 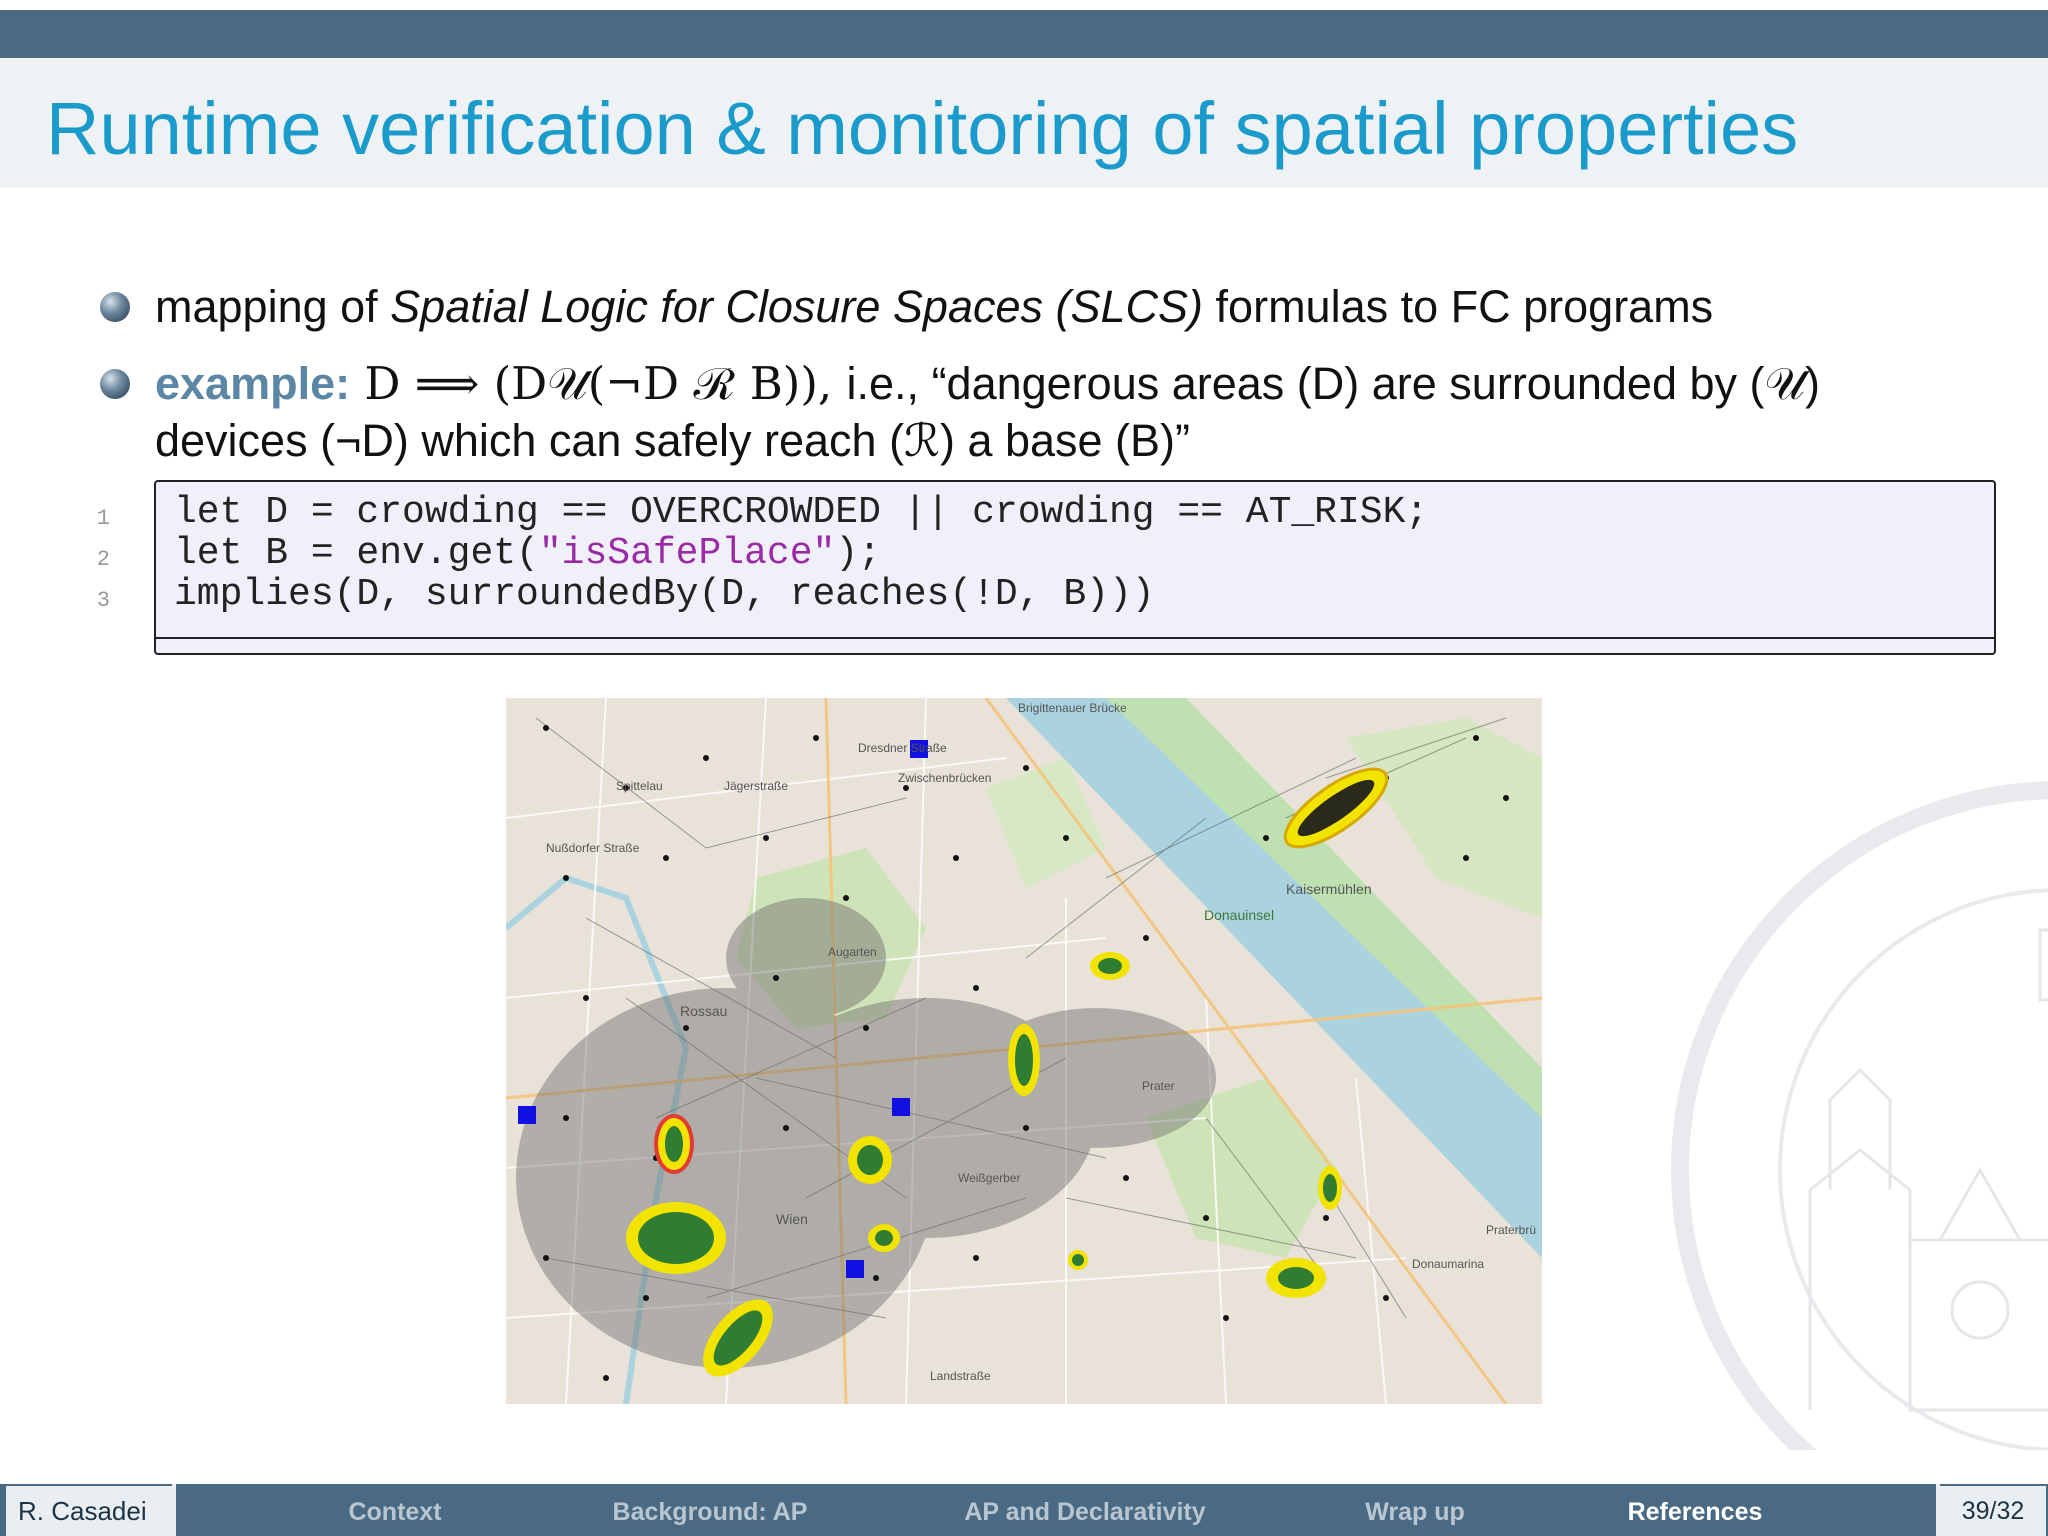 What do you see at coordinates (1859, 1115) in the screenshot?
I see `university-seal-watermark` at bounding box center [1859, 1115].